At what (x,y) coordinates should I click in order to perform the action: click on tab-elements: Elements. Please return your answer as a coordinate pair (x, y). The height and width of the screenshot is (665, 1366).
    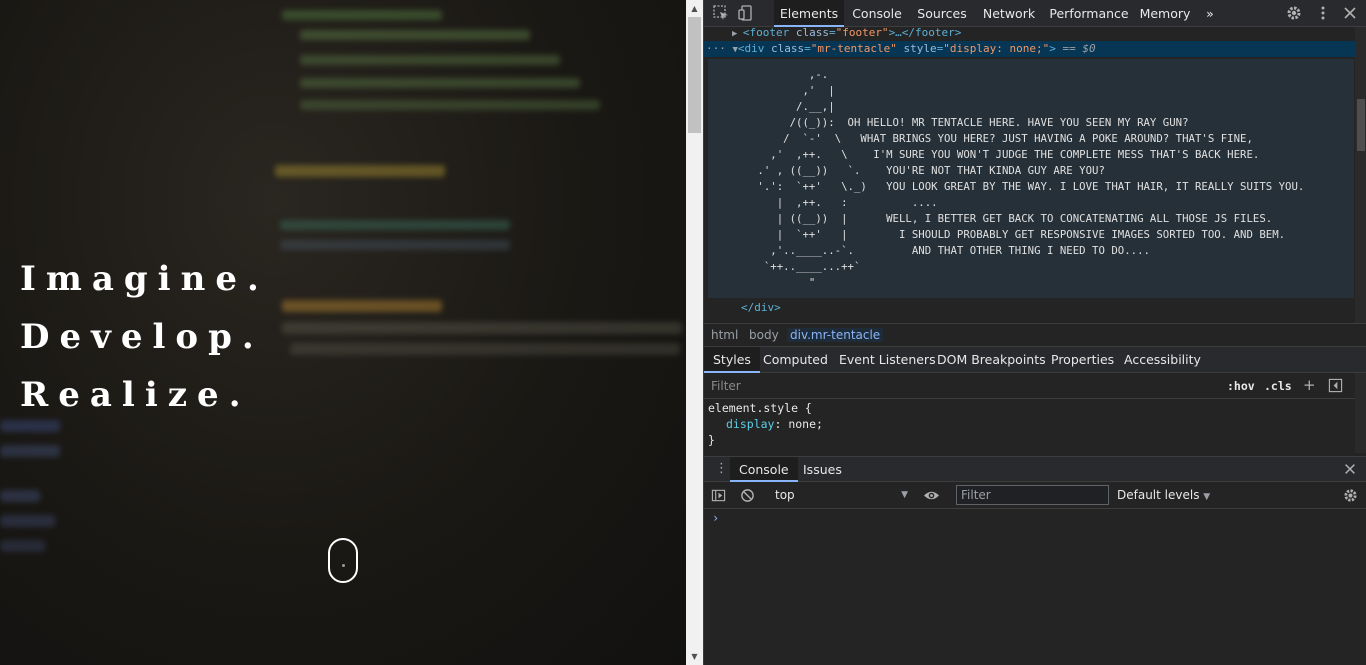
    Looking at the image, I should click on (809, 13).